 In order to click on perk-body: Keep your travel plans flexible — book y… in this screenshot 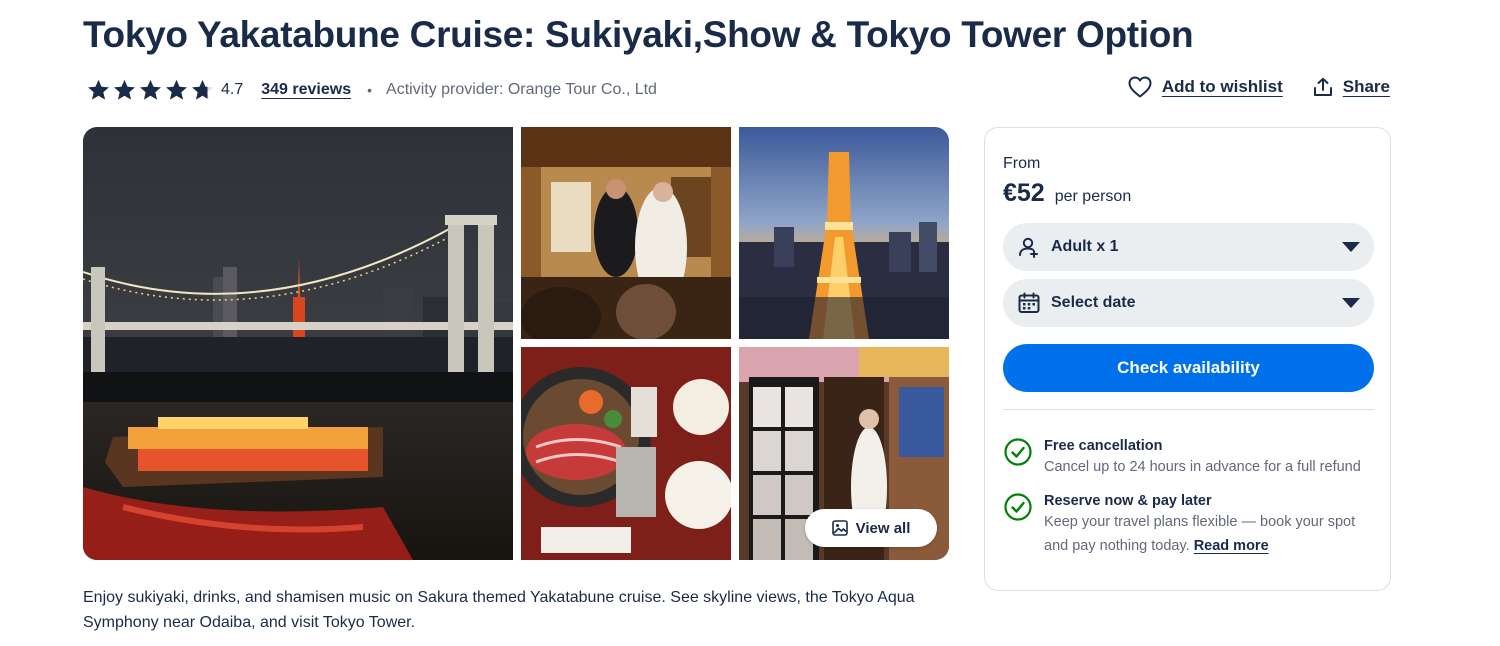, I will do `click(1209, 534)`.